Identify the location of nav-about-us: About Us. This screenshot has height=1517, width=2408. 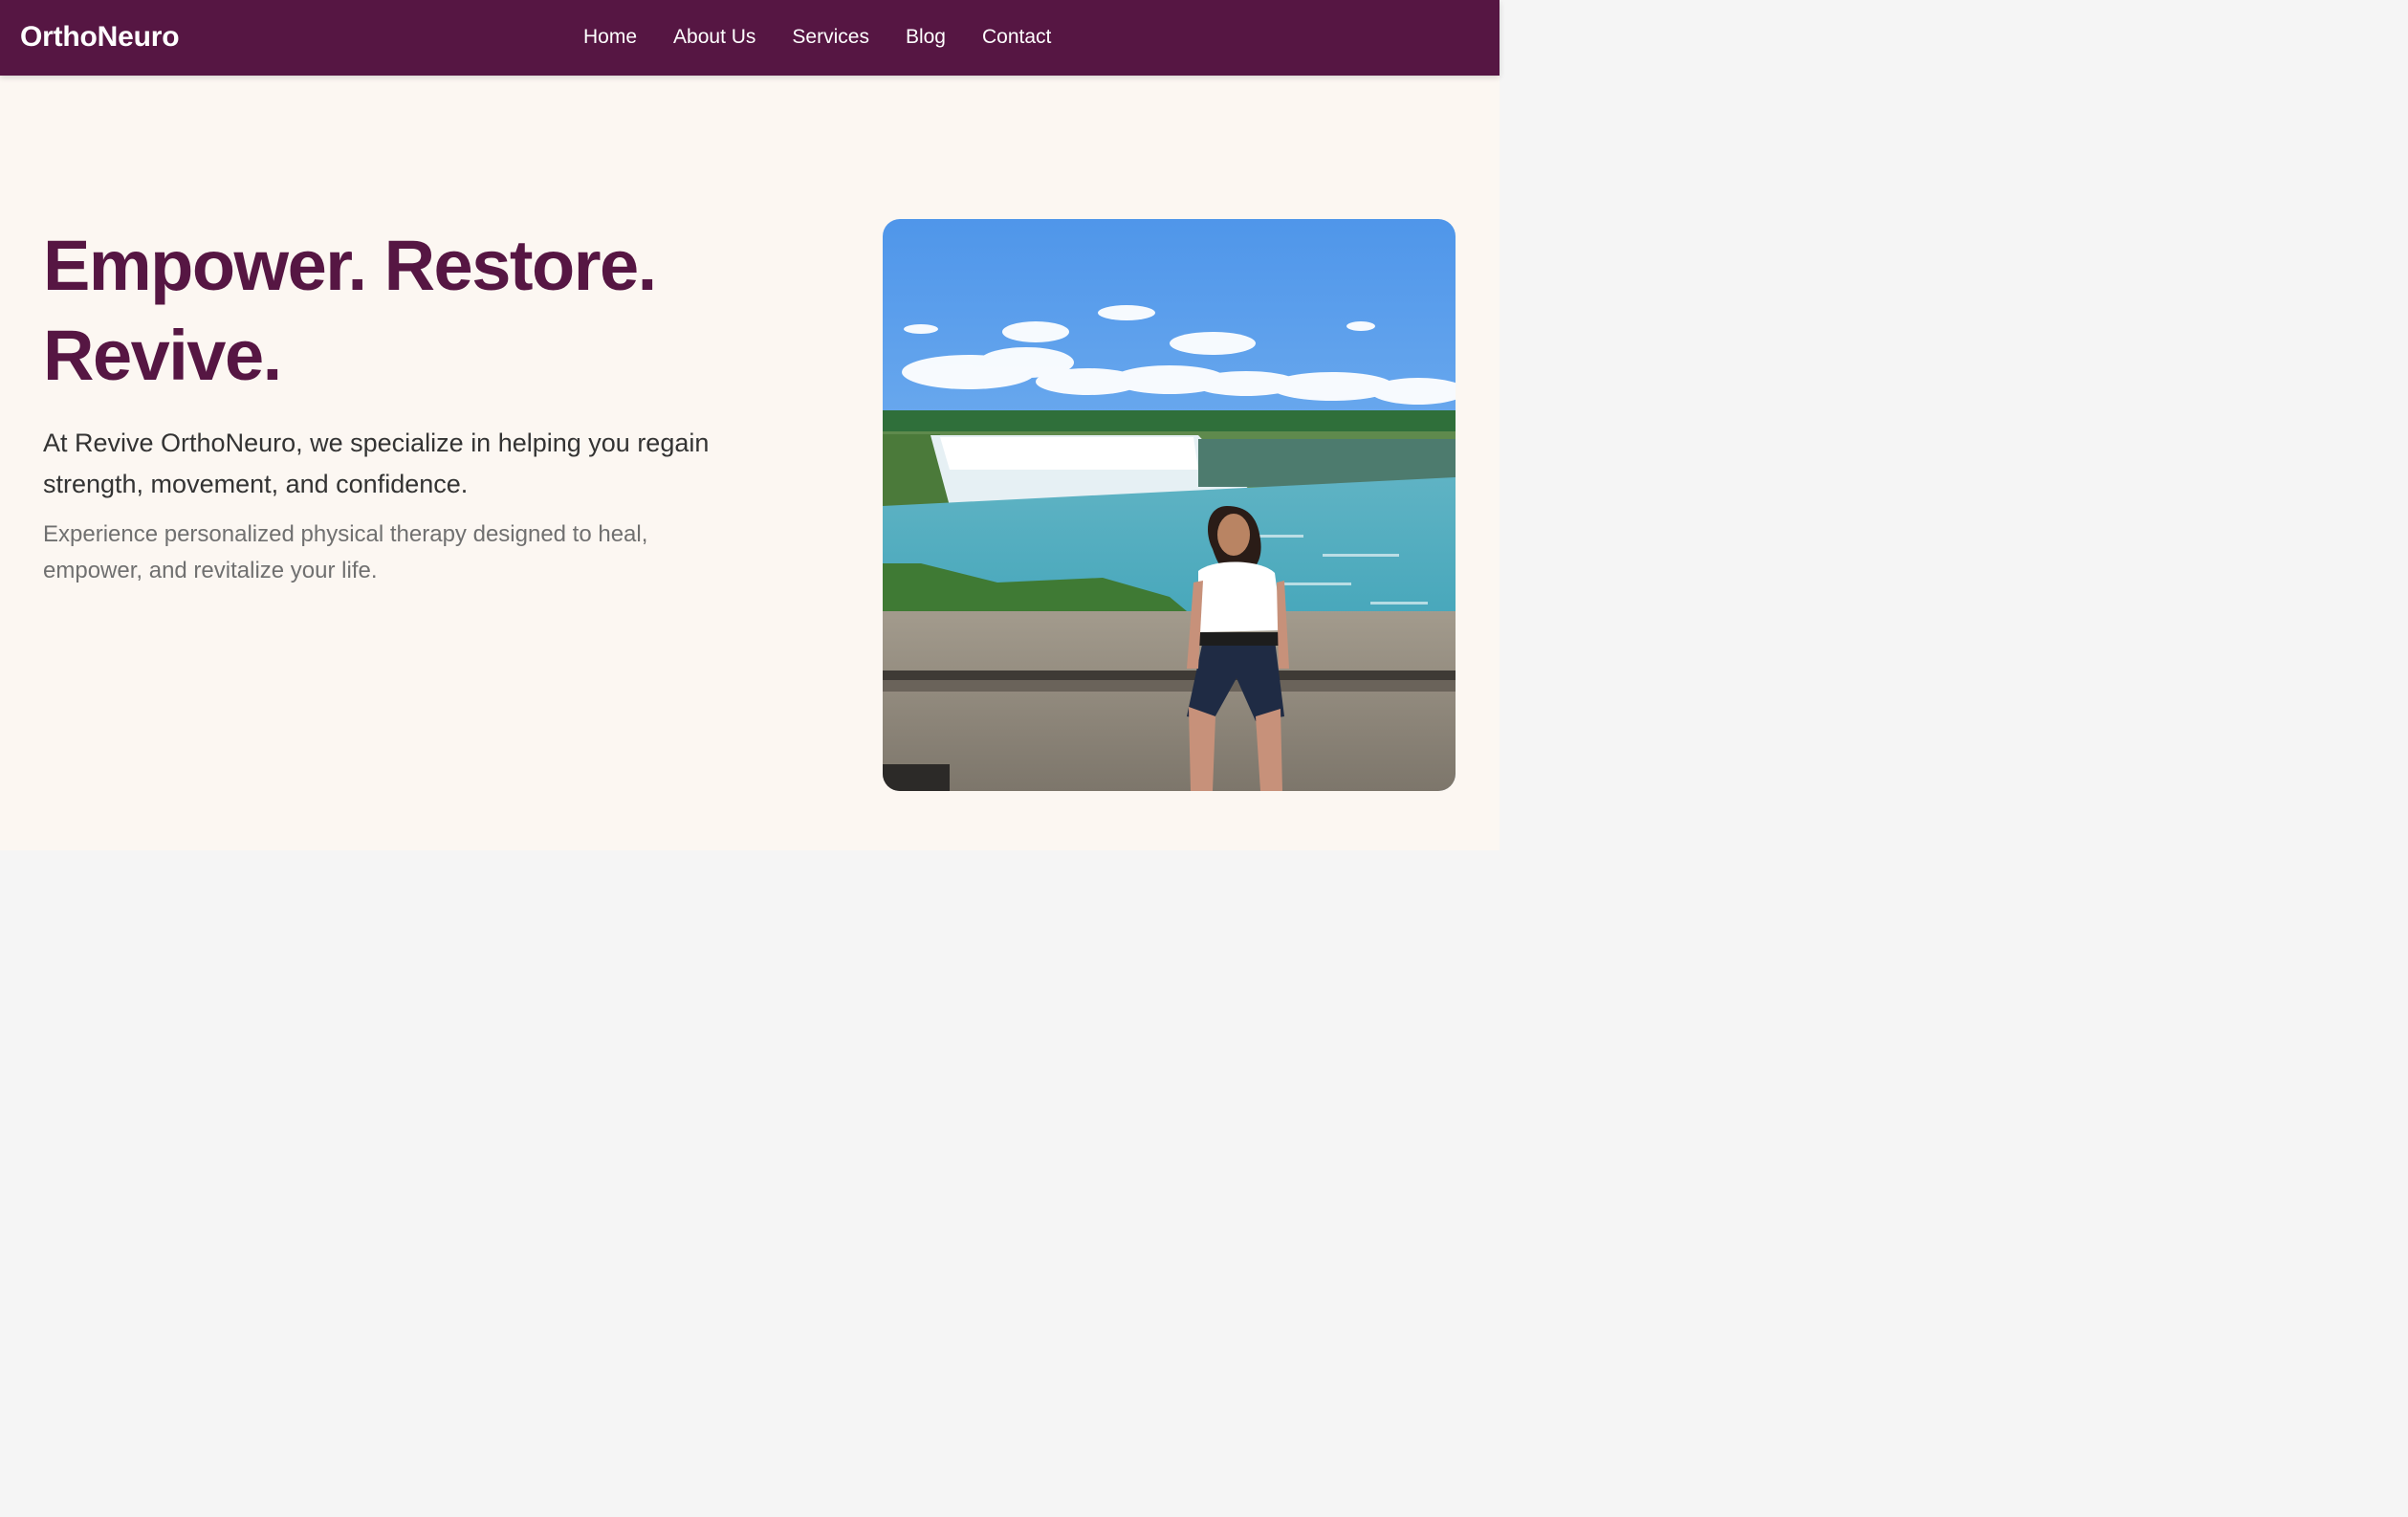
(714, 37).